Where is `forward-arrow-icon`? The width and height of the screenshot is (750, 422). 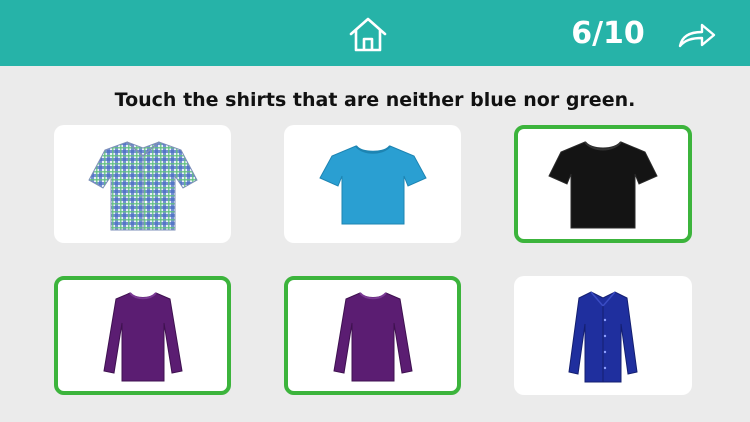
forward-arrow-icon is located at coordinates (697, 35).